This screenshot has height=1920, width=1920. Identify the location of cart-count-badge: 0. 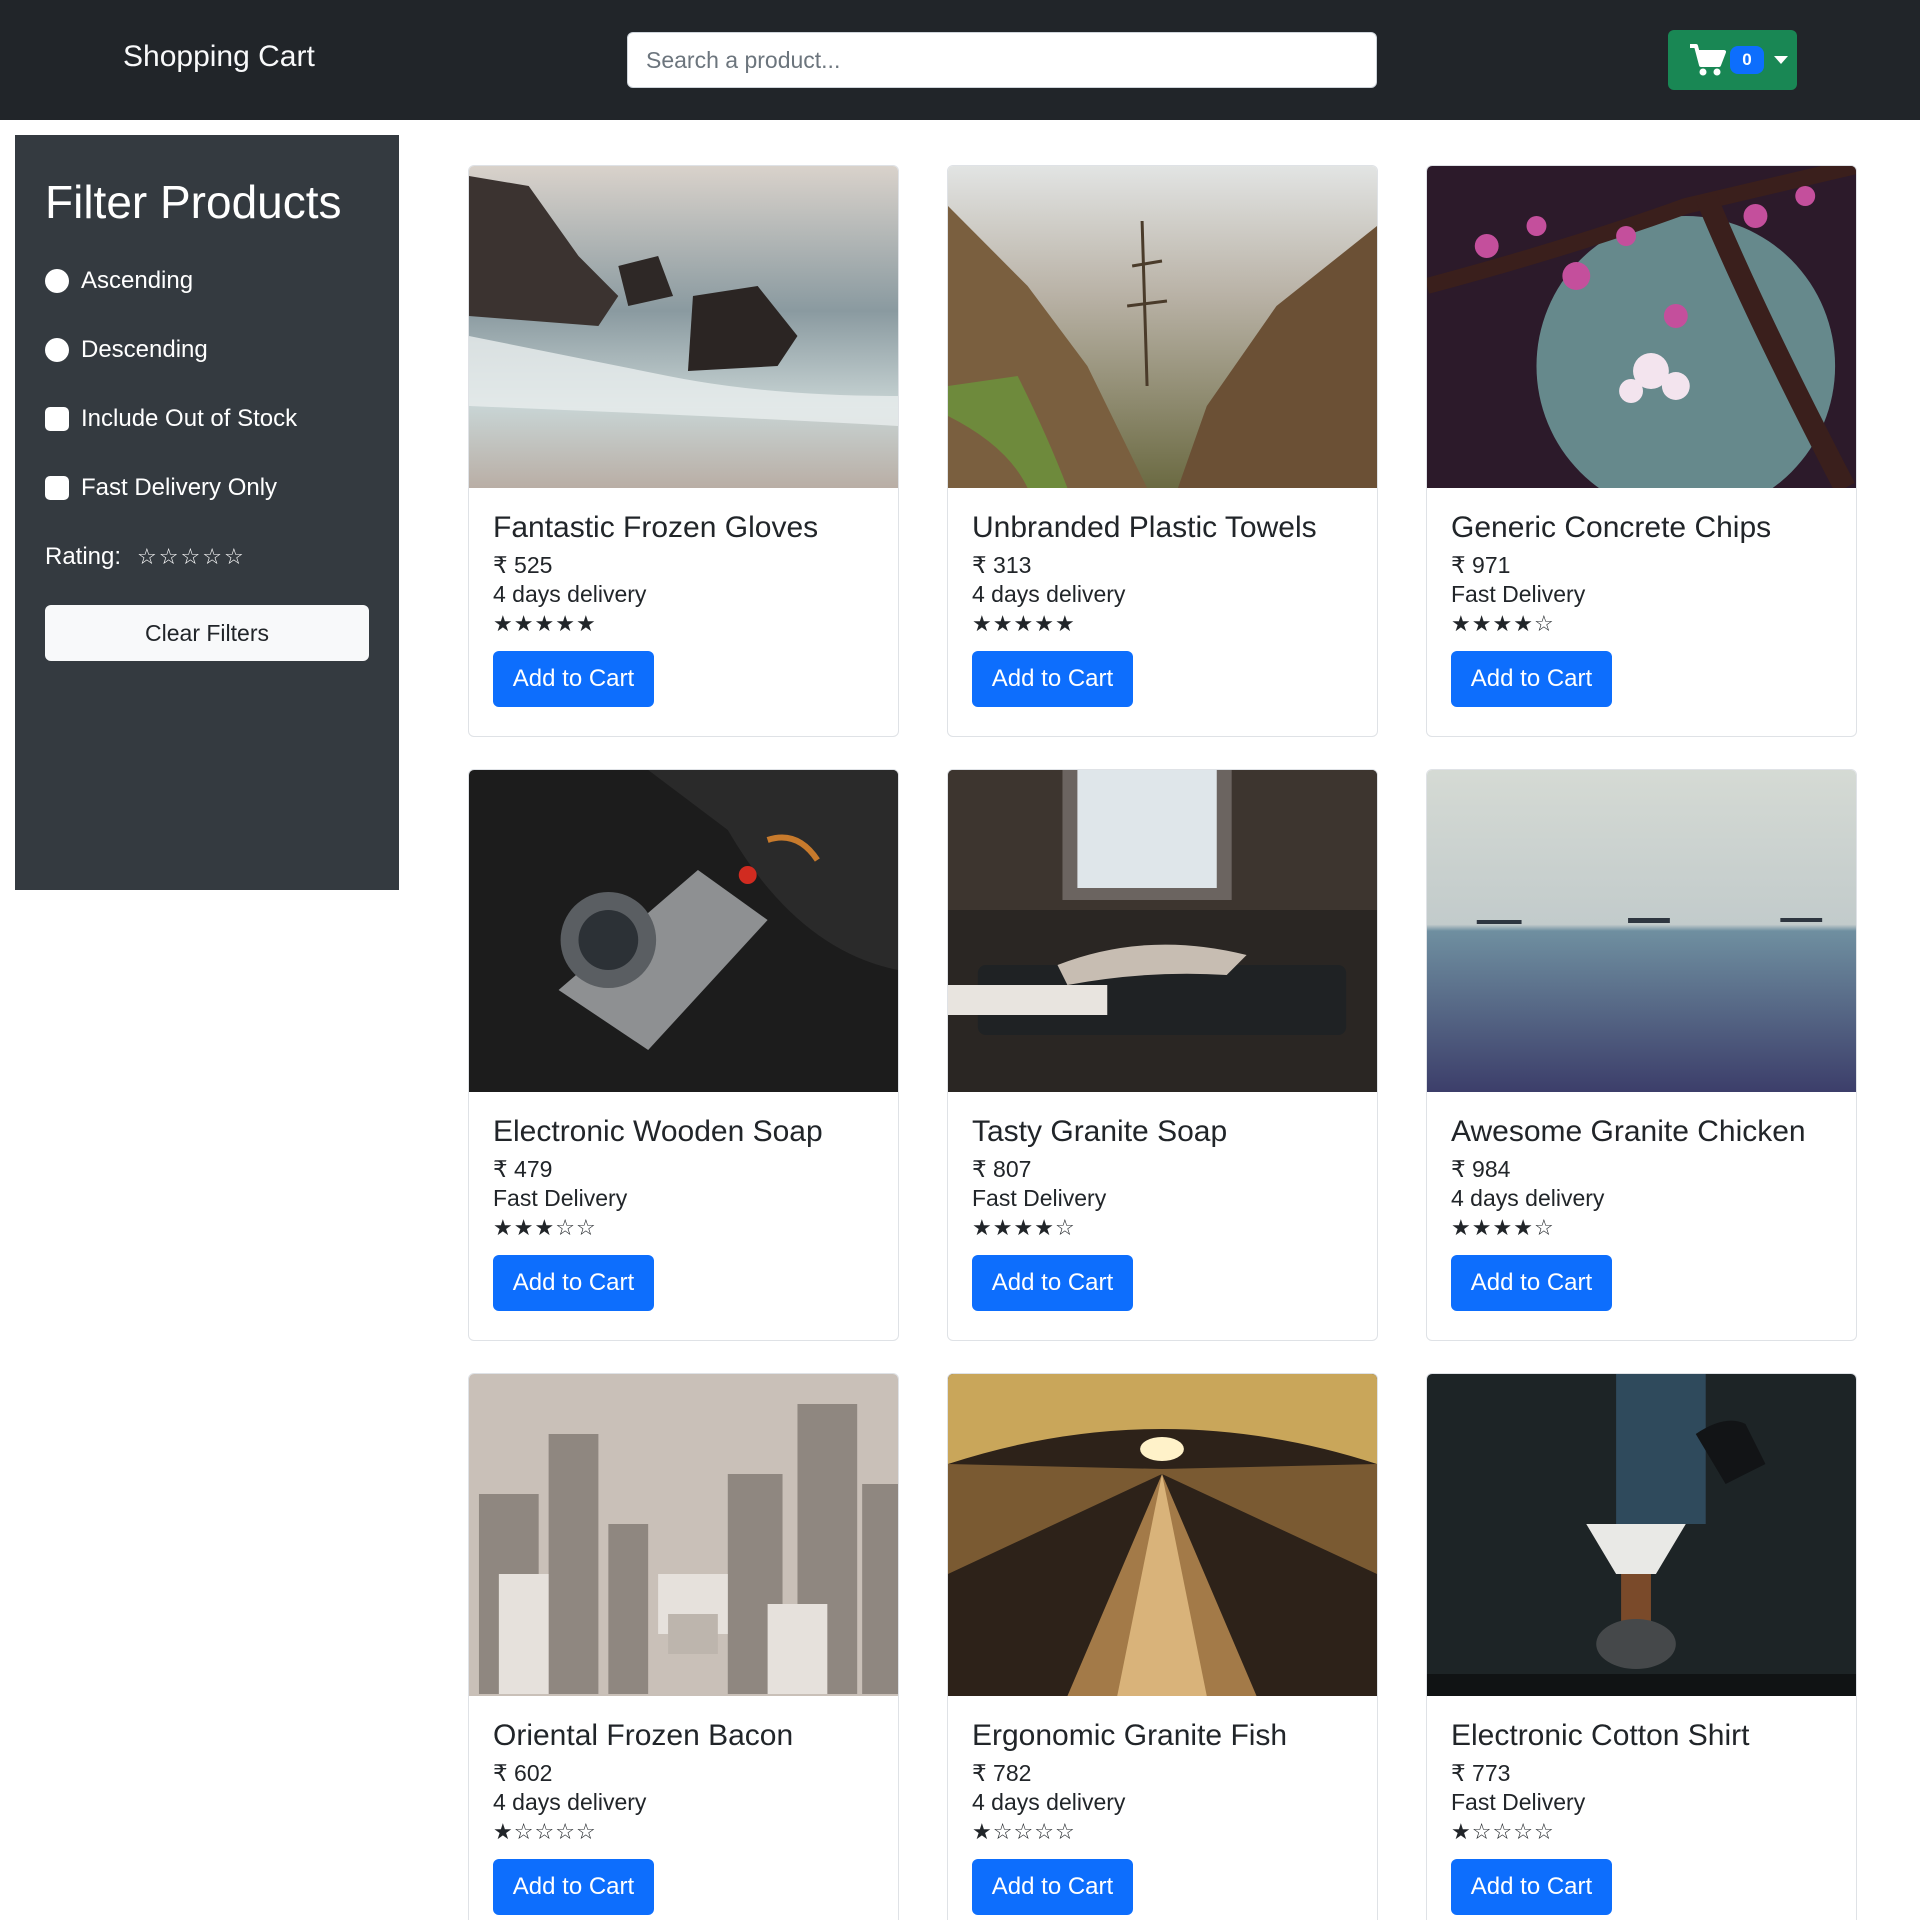
(1747, 60).